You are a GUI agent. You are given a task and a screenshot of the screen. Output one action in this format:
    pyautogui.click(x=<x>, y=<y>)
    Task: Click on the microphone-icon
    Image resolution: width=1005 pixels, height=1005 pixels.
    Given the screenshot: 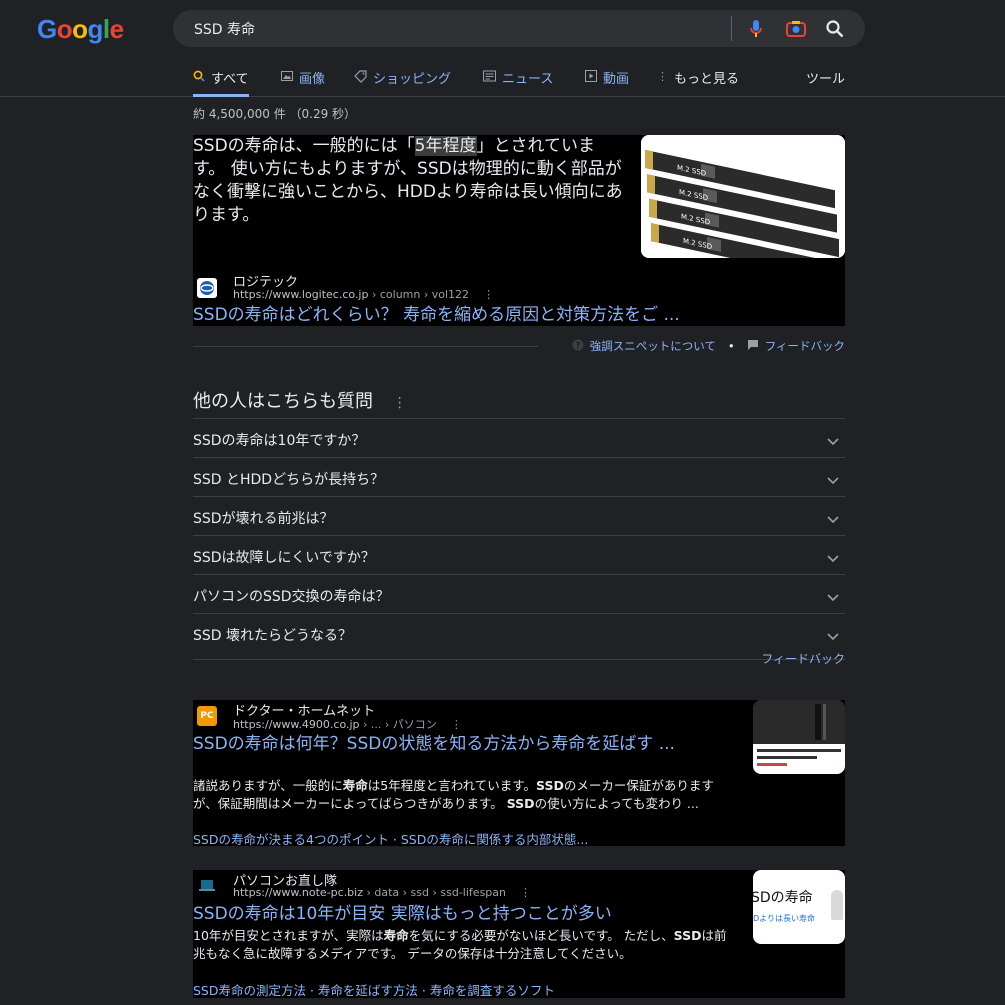 What is the action you would take?
    pyautogui.click(x=756, y=29)
    